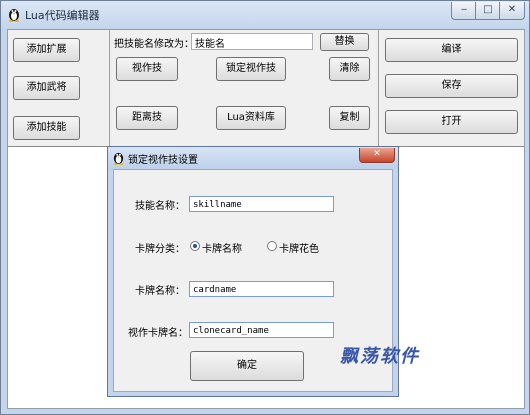  Describe the element at coordinates (160, 291) in the screenshot. I see `card-name-label: 卡牌名称：` at that location.